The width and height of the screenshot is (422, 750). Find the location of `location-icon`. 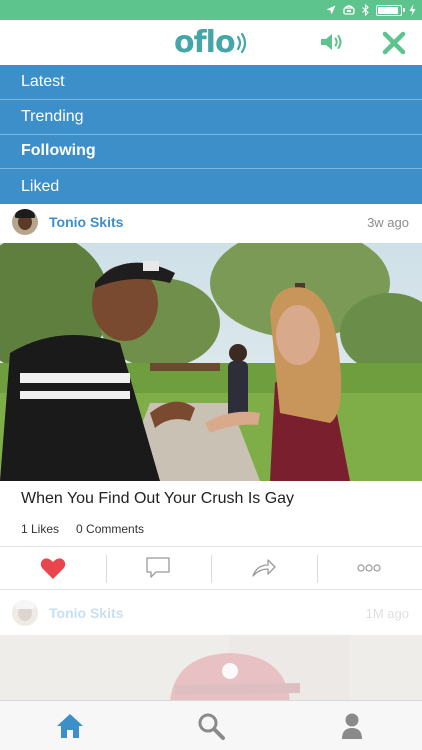

location-icon is located at coordinates (331, 10).